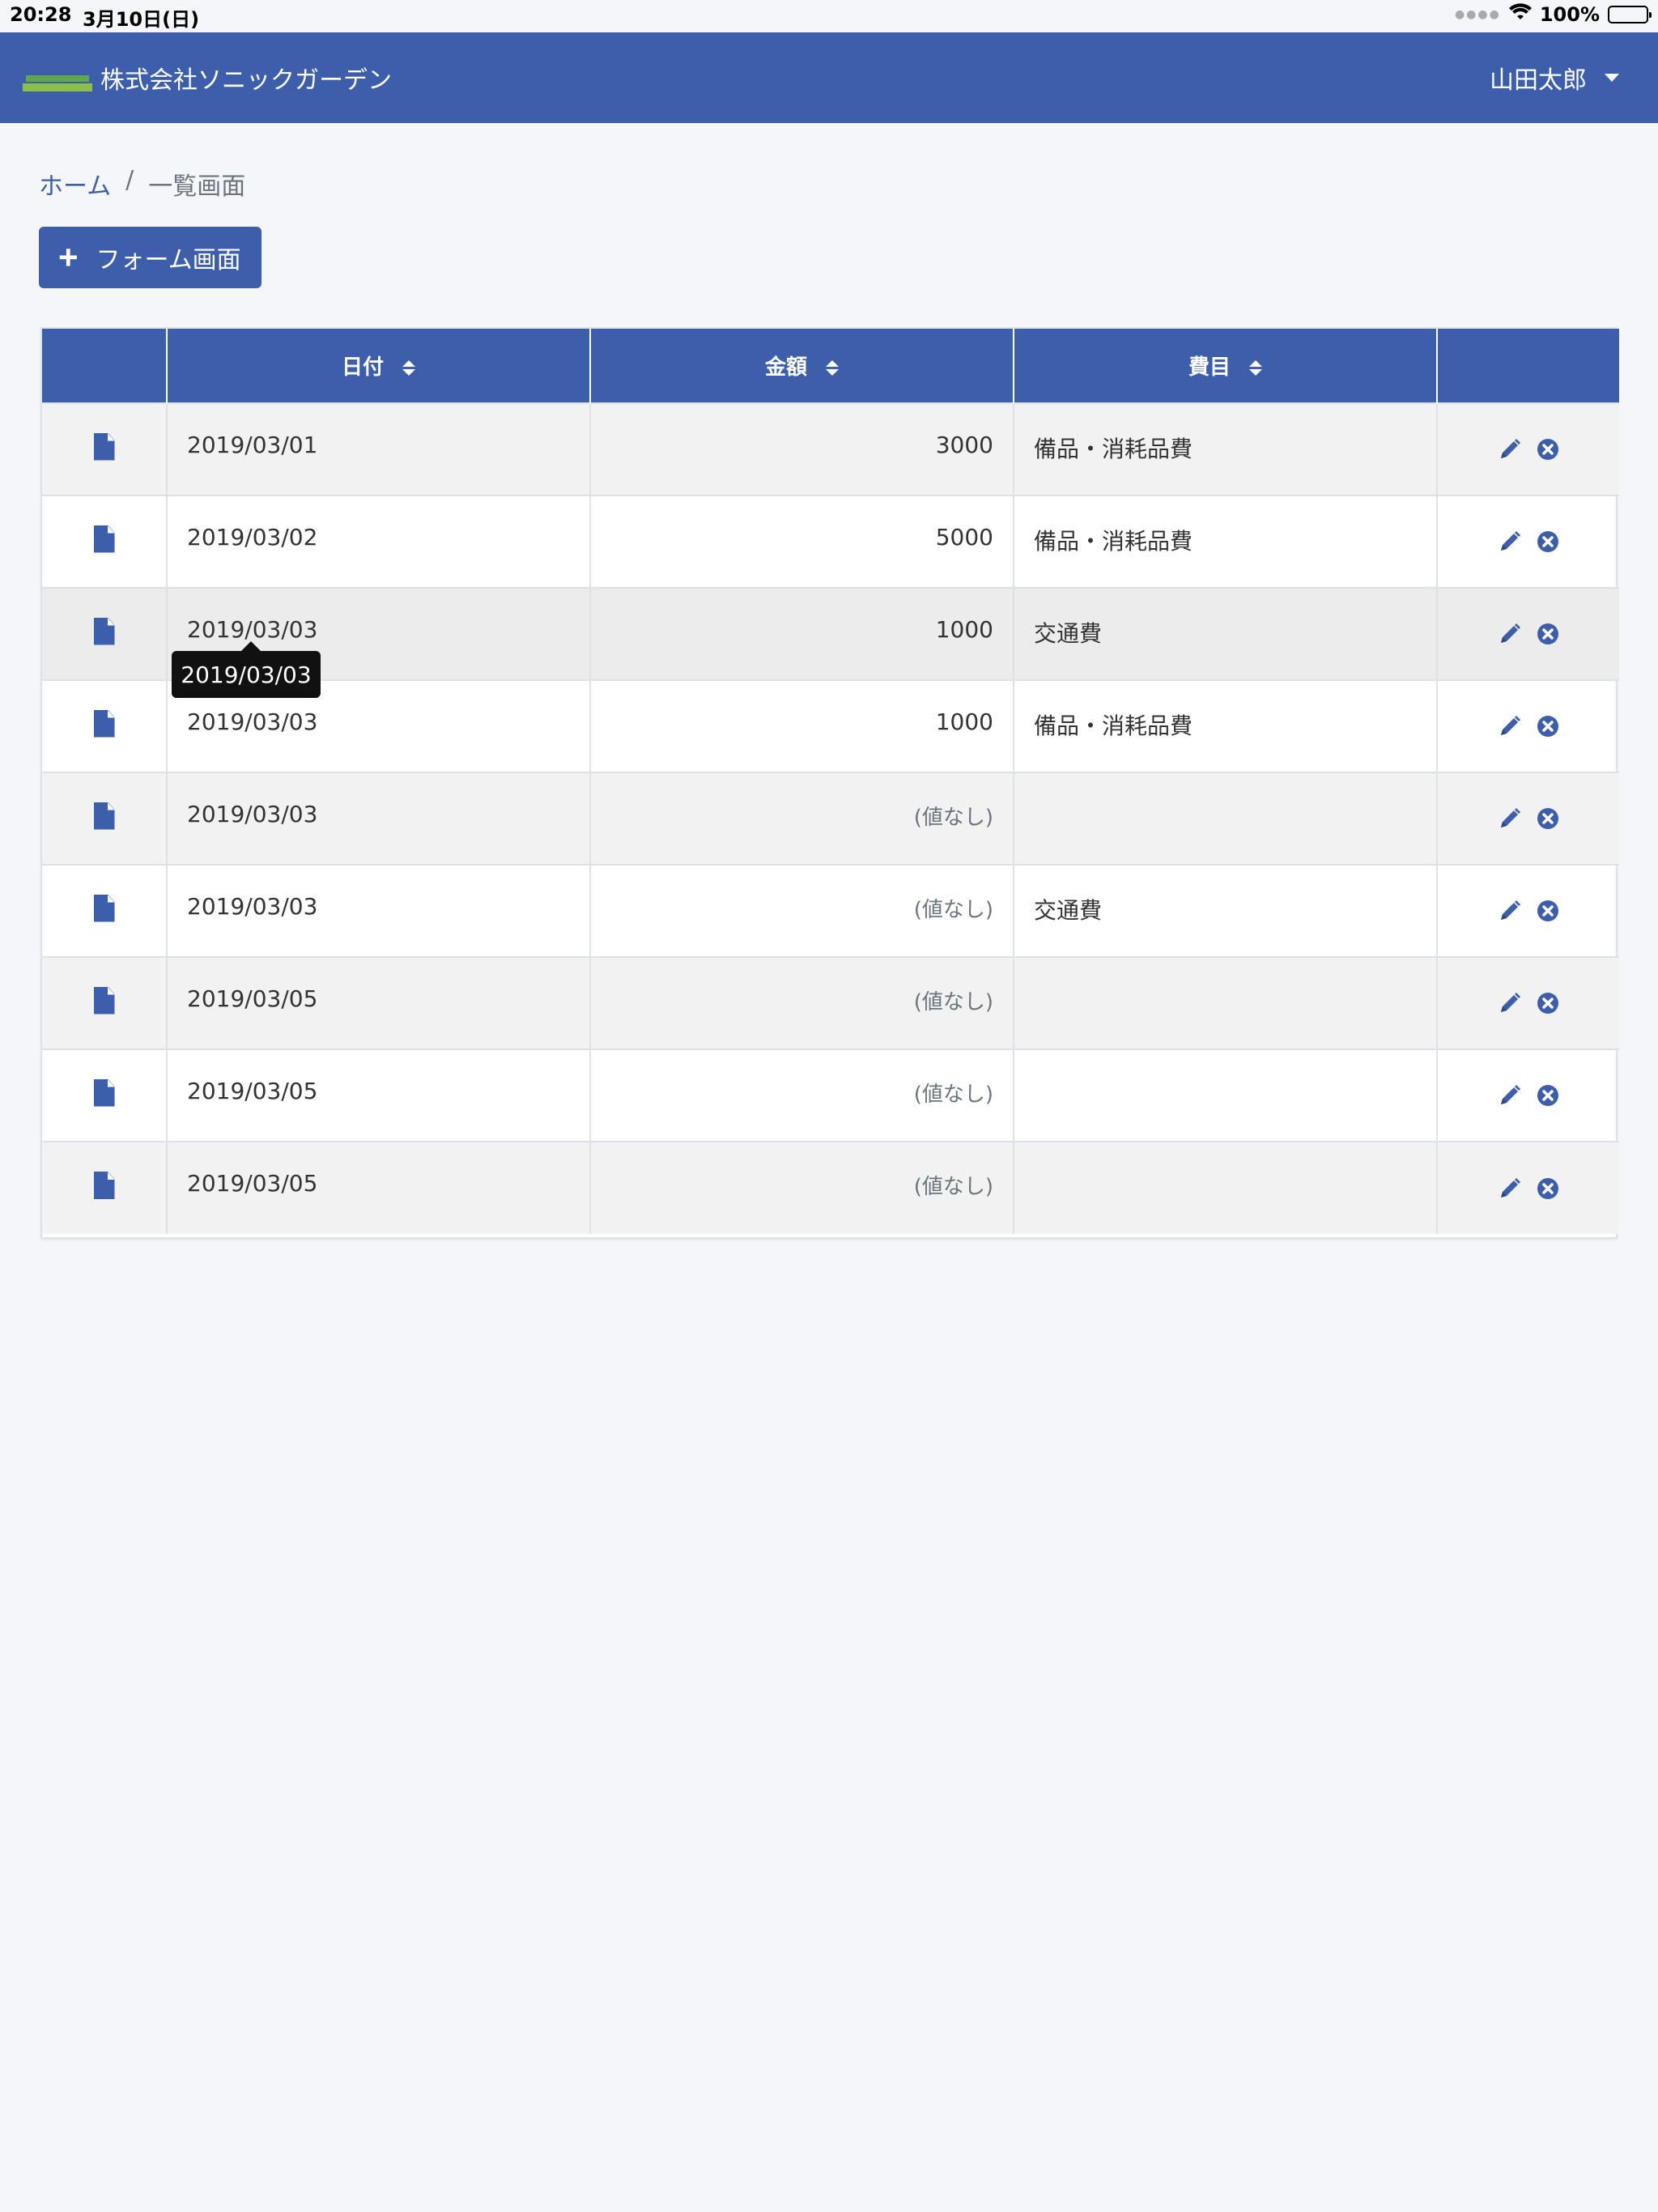 The image size is (1658, 2212). What do you see at coordinates (964, 722) in the screenshot?
I see `amount-value: 1000` at bounding box center [964, 722].